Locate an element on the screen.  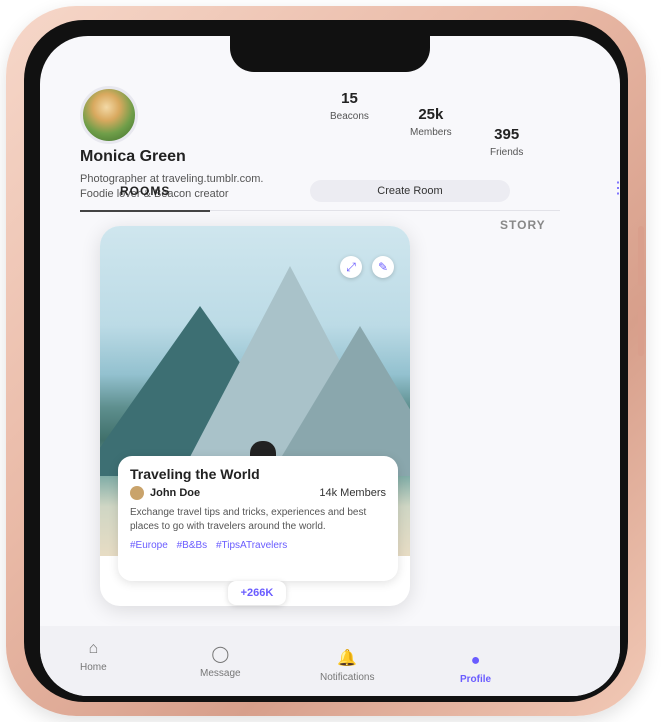
stat-members: 25k Members is located at coordinates (431, 122).